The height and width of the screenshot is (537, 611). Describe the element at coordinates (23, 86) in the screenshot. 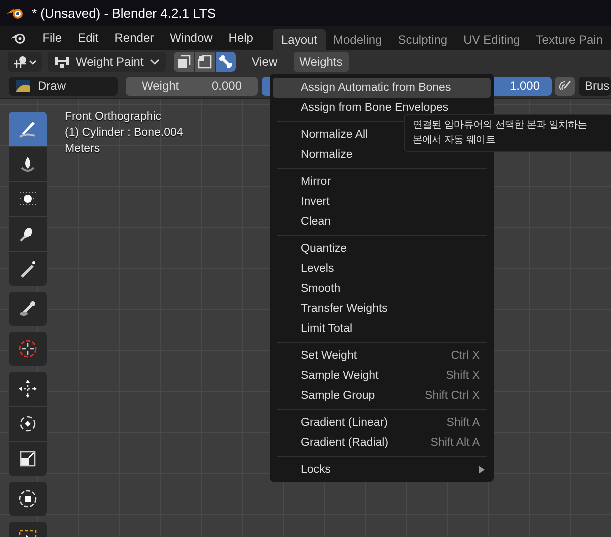

I see `brush-preview-icon` at that location.